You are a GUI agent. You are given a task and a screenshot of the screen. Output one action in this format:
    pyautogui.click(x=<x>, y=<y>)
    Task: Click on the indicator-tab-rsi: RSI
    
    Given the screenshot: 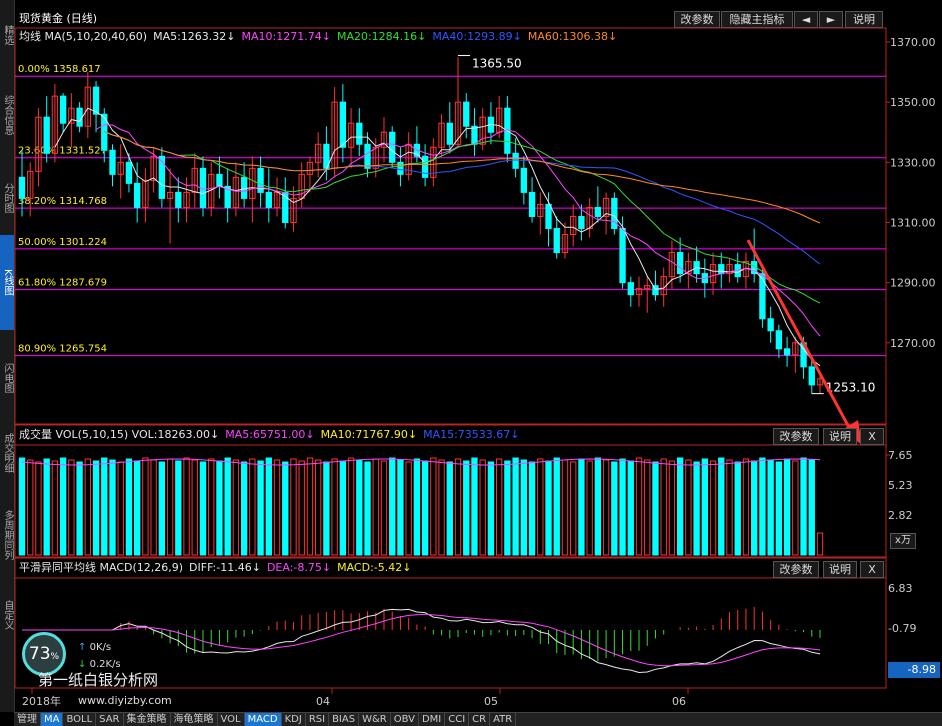 What is the action you would take?
    pyautogui.click(x=318, y=719)
    